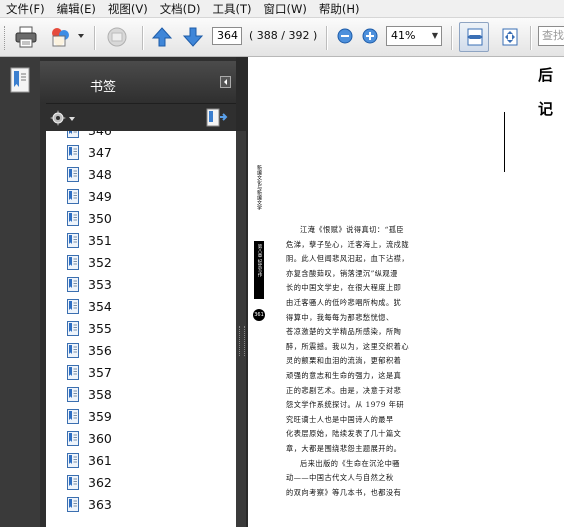  I want to click on bookmark-label: 361, so click(100, 460).